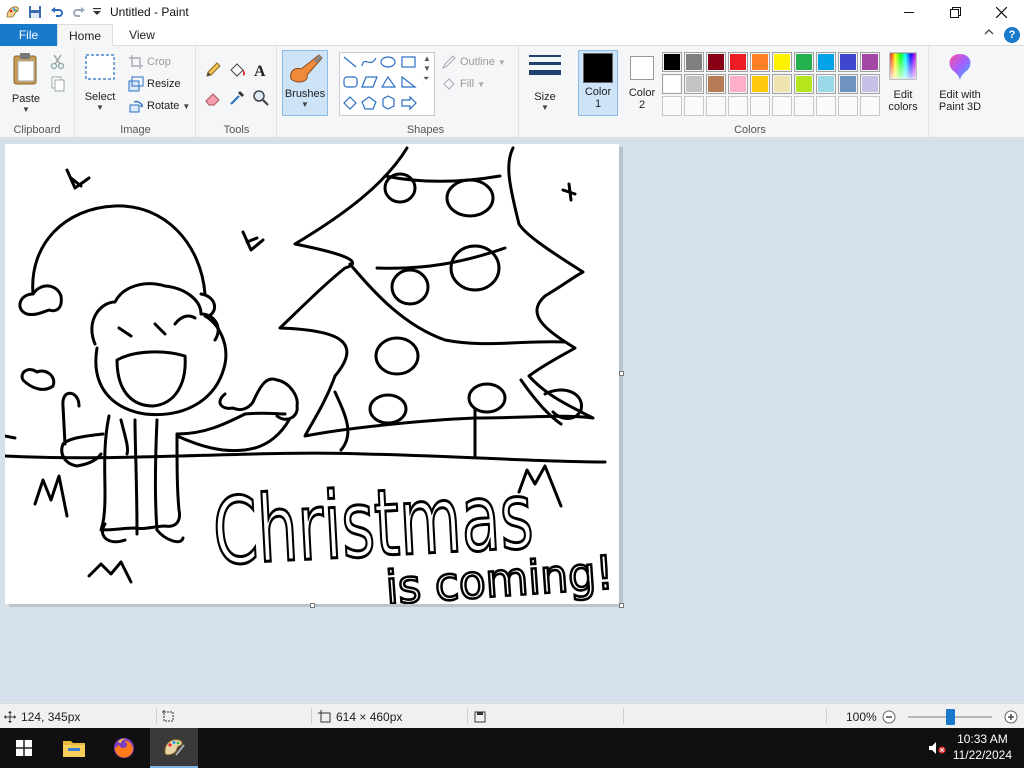 The width and height of the screenshot is (1024, 768). Describe the element at coordinates (312, 605) in the screenshot. I see `canvas-resize-handle-bottom` at that location.